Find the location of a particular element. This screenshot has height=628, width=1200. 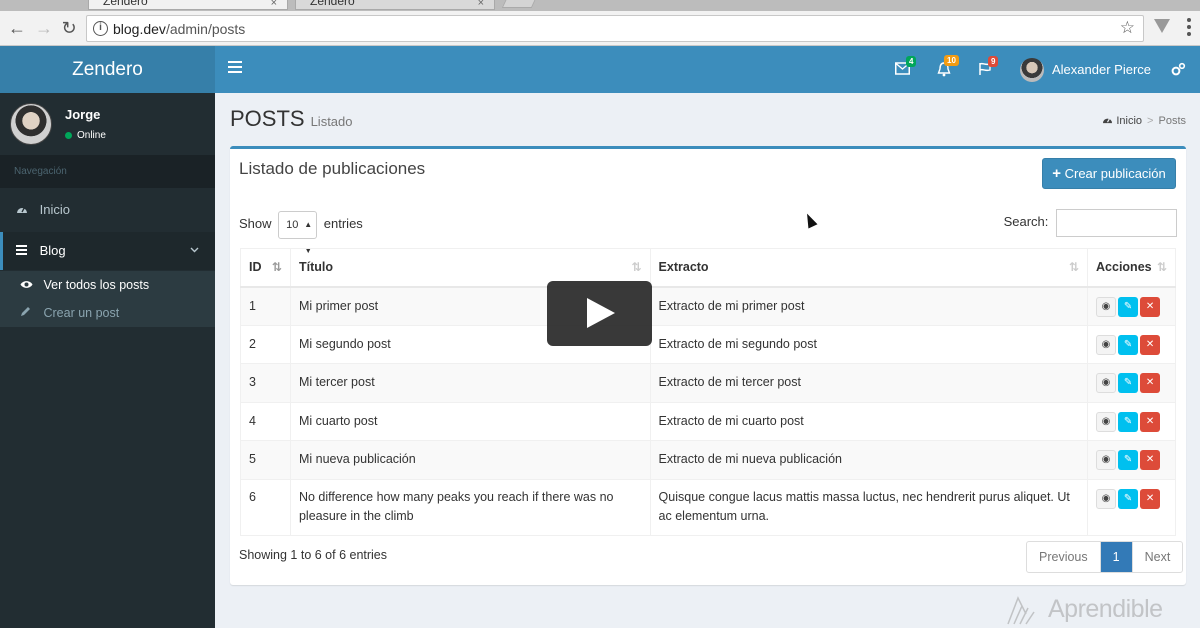

sidebar-subitem-label: Ver todos los posts is located at coordinates (96, 285).